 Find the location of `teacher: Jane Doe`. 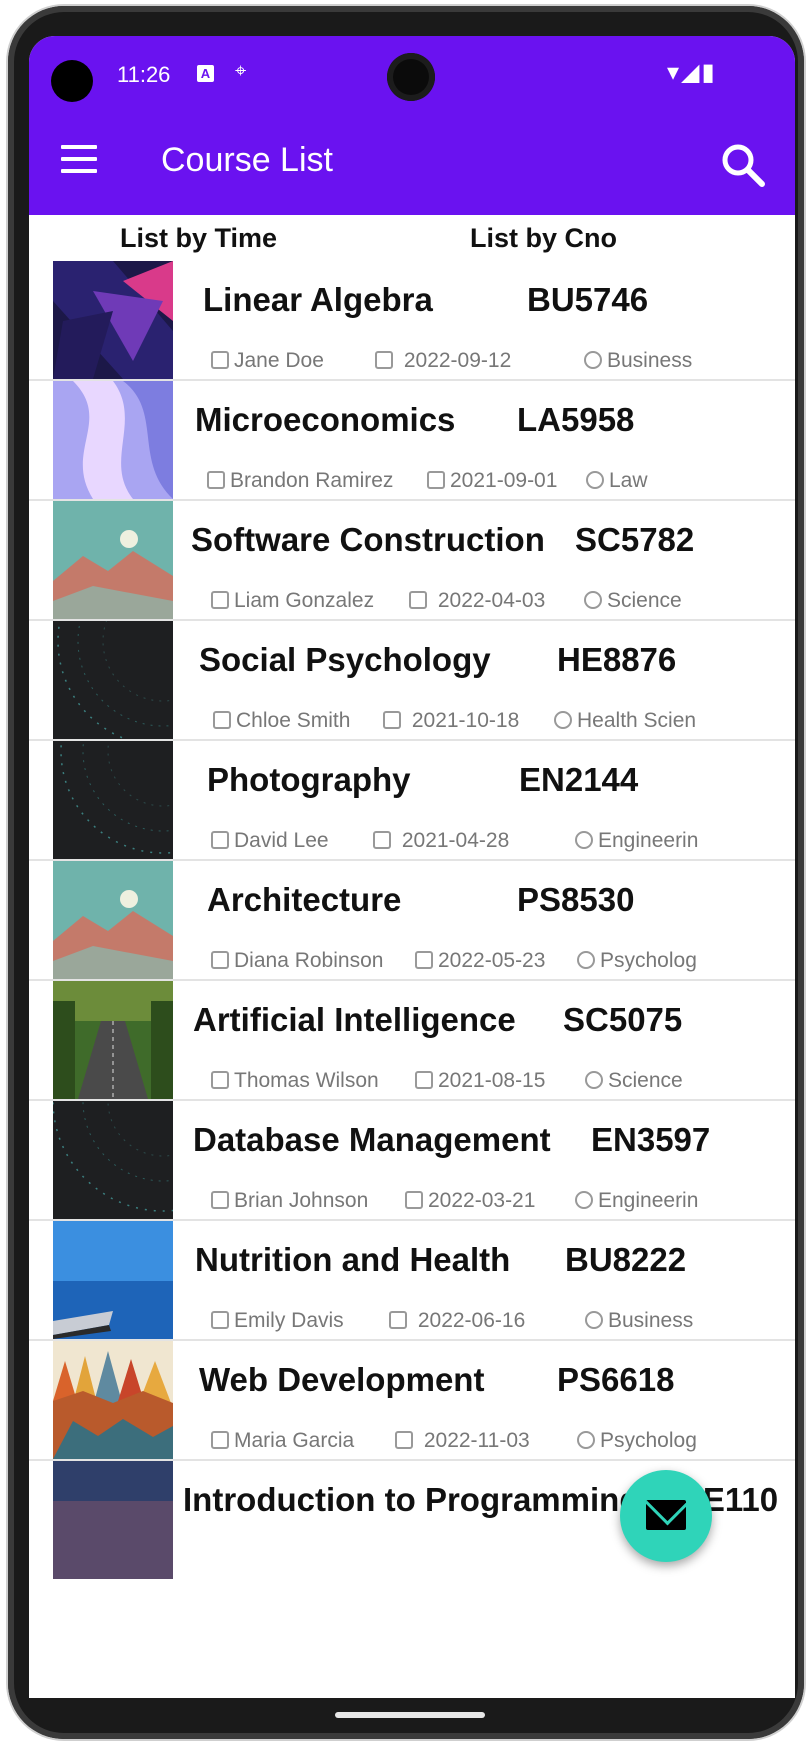

teacher: Jane Doe is located at coordinates (267, 361).